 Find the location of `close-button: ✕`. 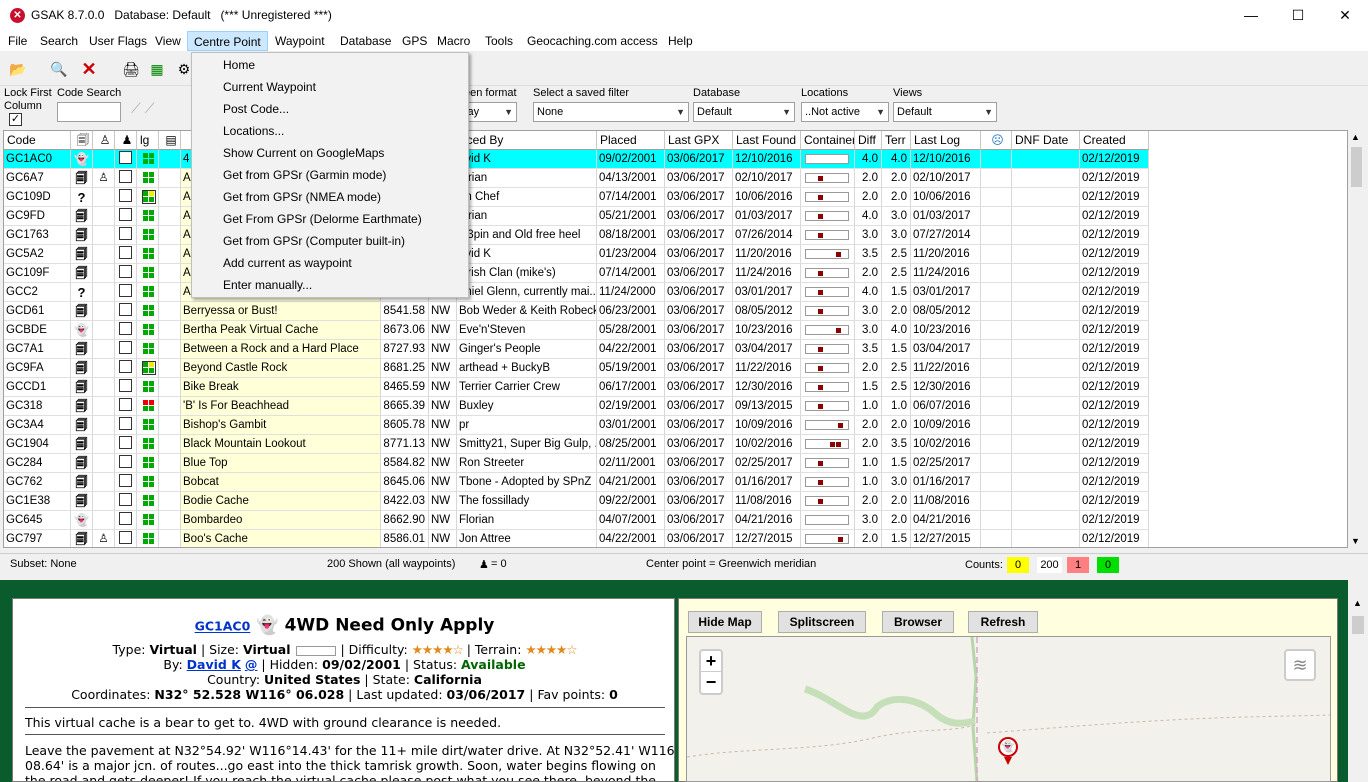

close-button: ✕ is located at coordinates (1345, 15).